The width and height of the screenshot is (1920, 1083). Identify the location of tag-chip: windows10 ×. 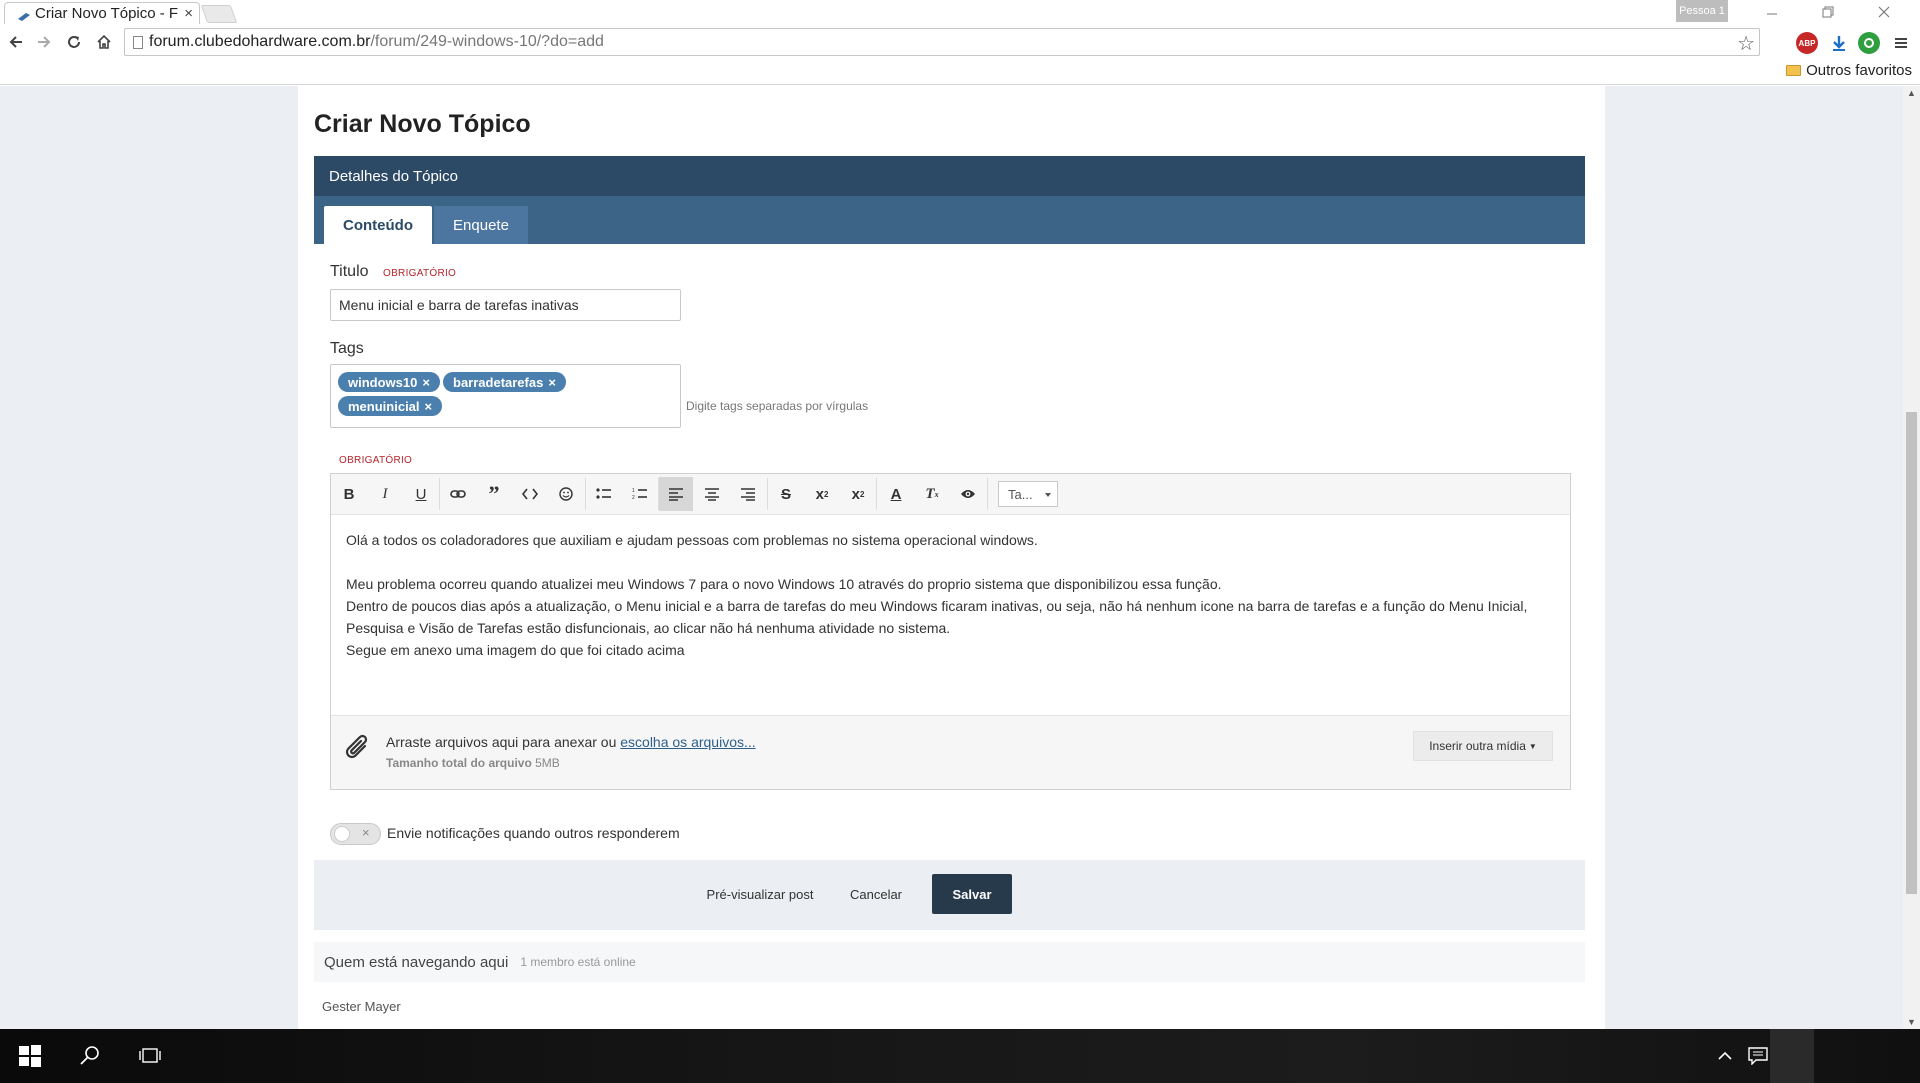
(389, 382).